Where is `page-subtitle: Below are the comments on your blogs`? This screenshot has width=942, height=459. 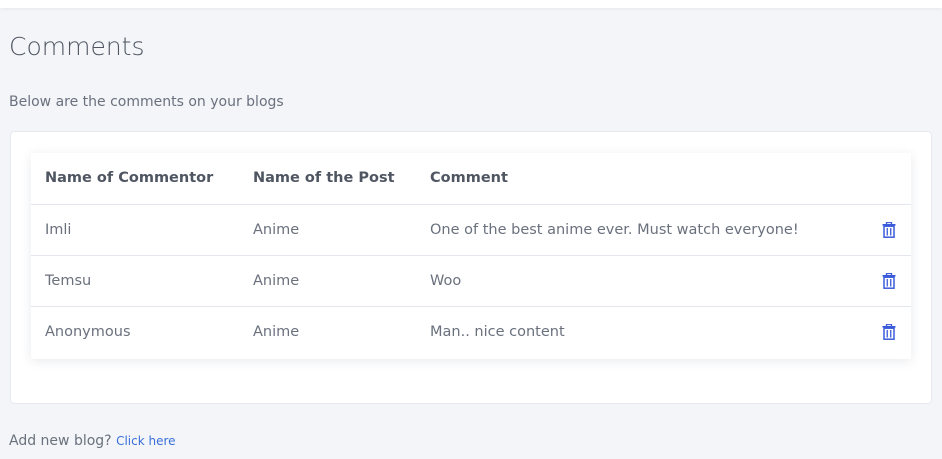 page-subtitle: Below are the comments on your blogs is located at coordinates (146, 102).